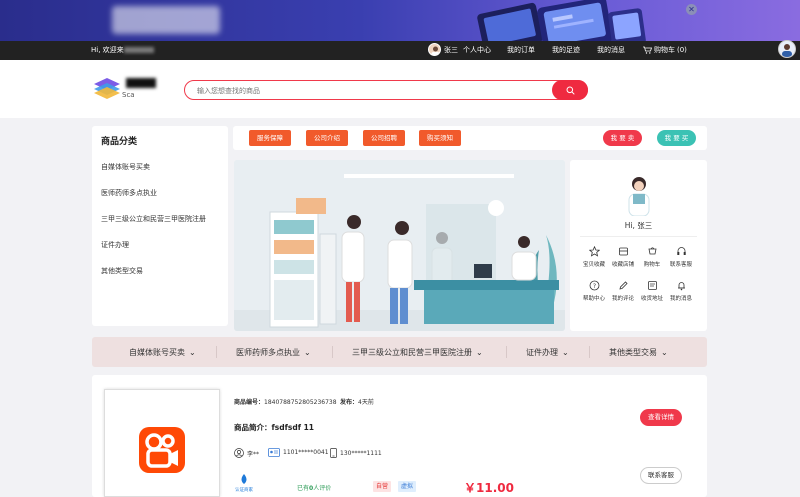 Image resolution: width=800 pixels, height=497 pixels. Describe the element at coordinates (141, 83) in the screenshot. I see `logo-name-blurred` at that location.